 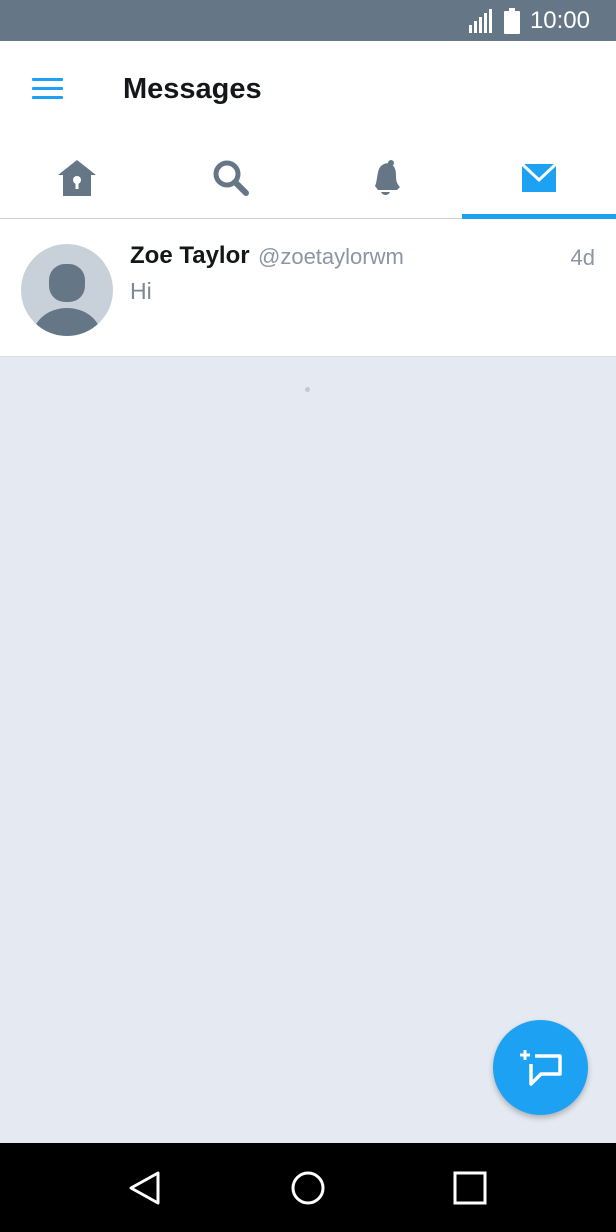 I want to click on recents-button, so click(x=470, y=1188).